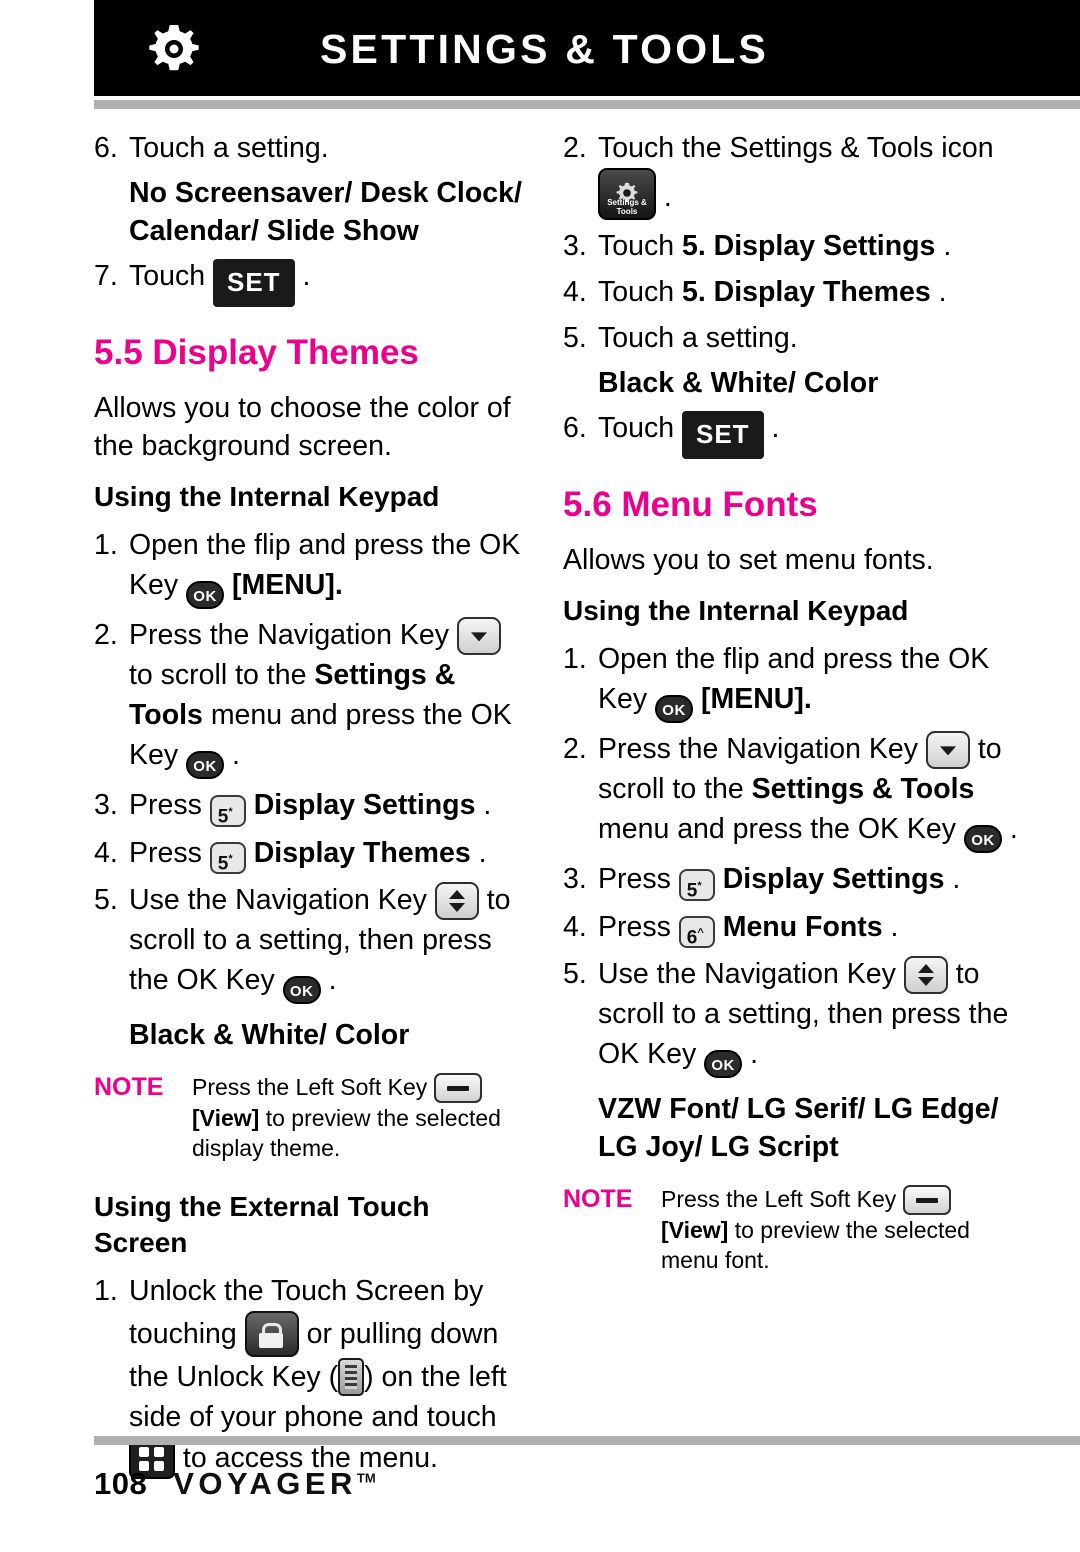 The width and height of the screenshot is (1080, 1552). Describe the element at coordinates (267, 496) in the screenshot. I see `subheading-internal-keypad: Using the Internal Keypad` at that location.